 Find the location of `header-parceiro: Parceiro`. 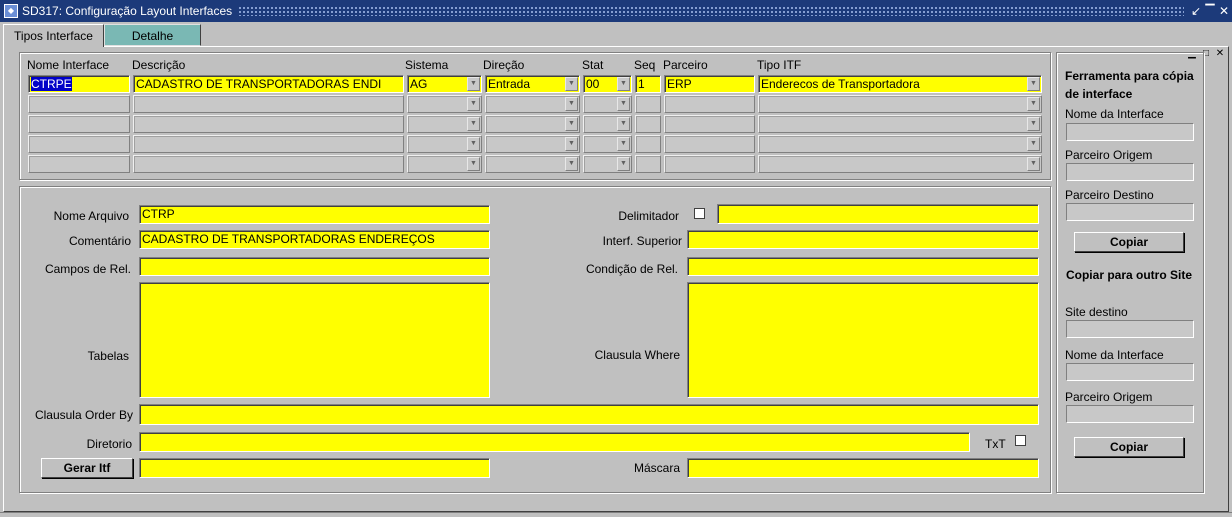

header-parceiro: Parceiro is located at coordinates (685, 65).